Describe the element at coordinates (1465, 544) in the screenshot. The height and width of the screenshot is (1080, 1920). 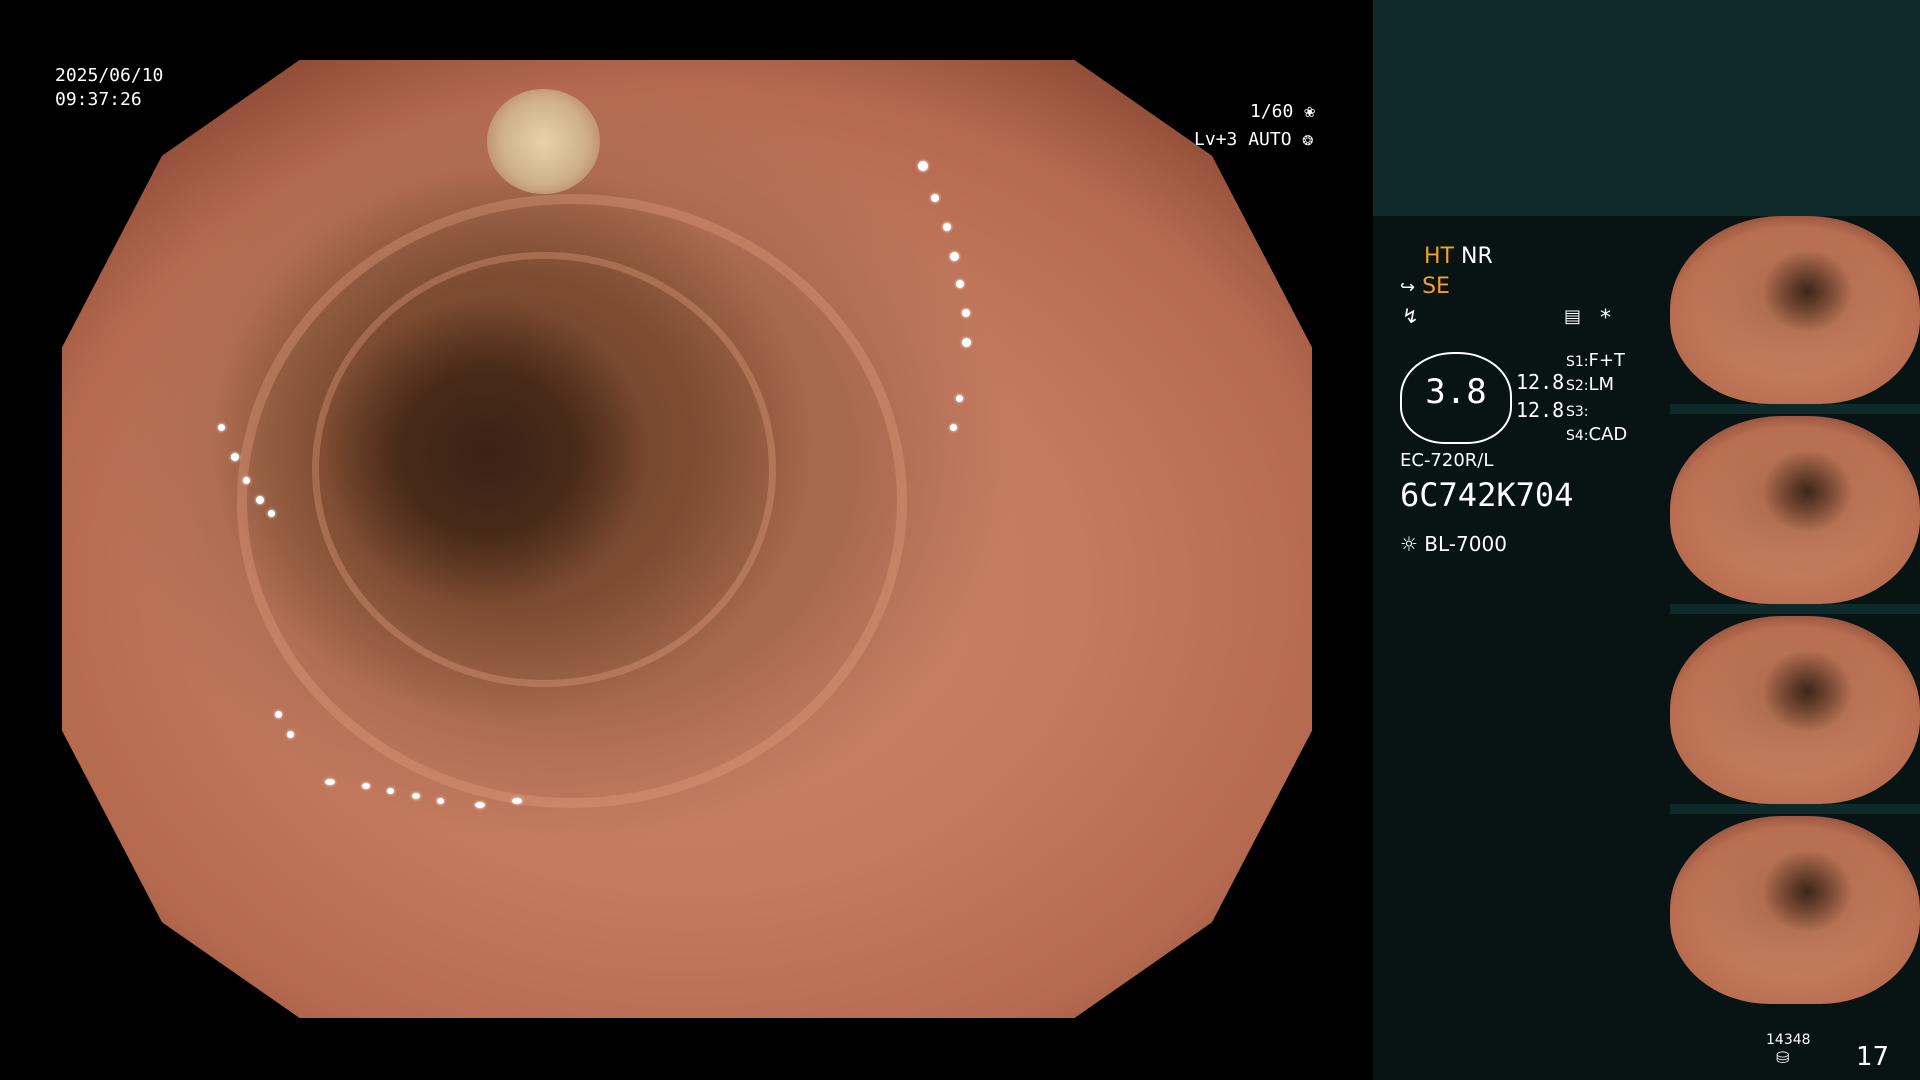
I see `light-source-label: BL-7000` at that location.